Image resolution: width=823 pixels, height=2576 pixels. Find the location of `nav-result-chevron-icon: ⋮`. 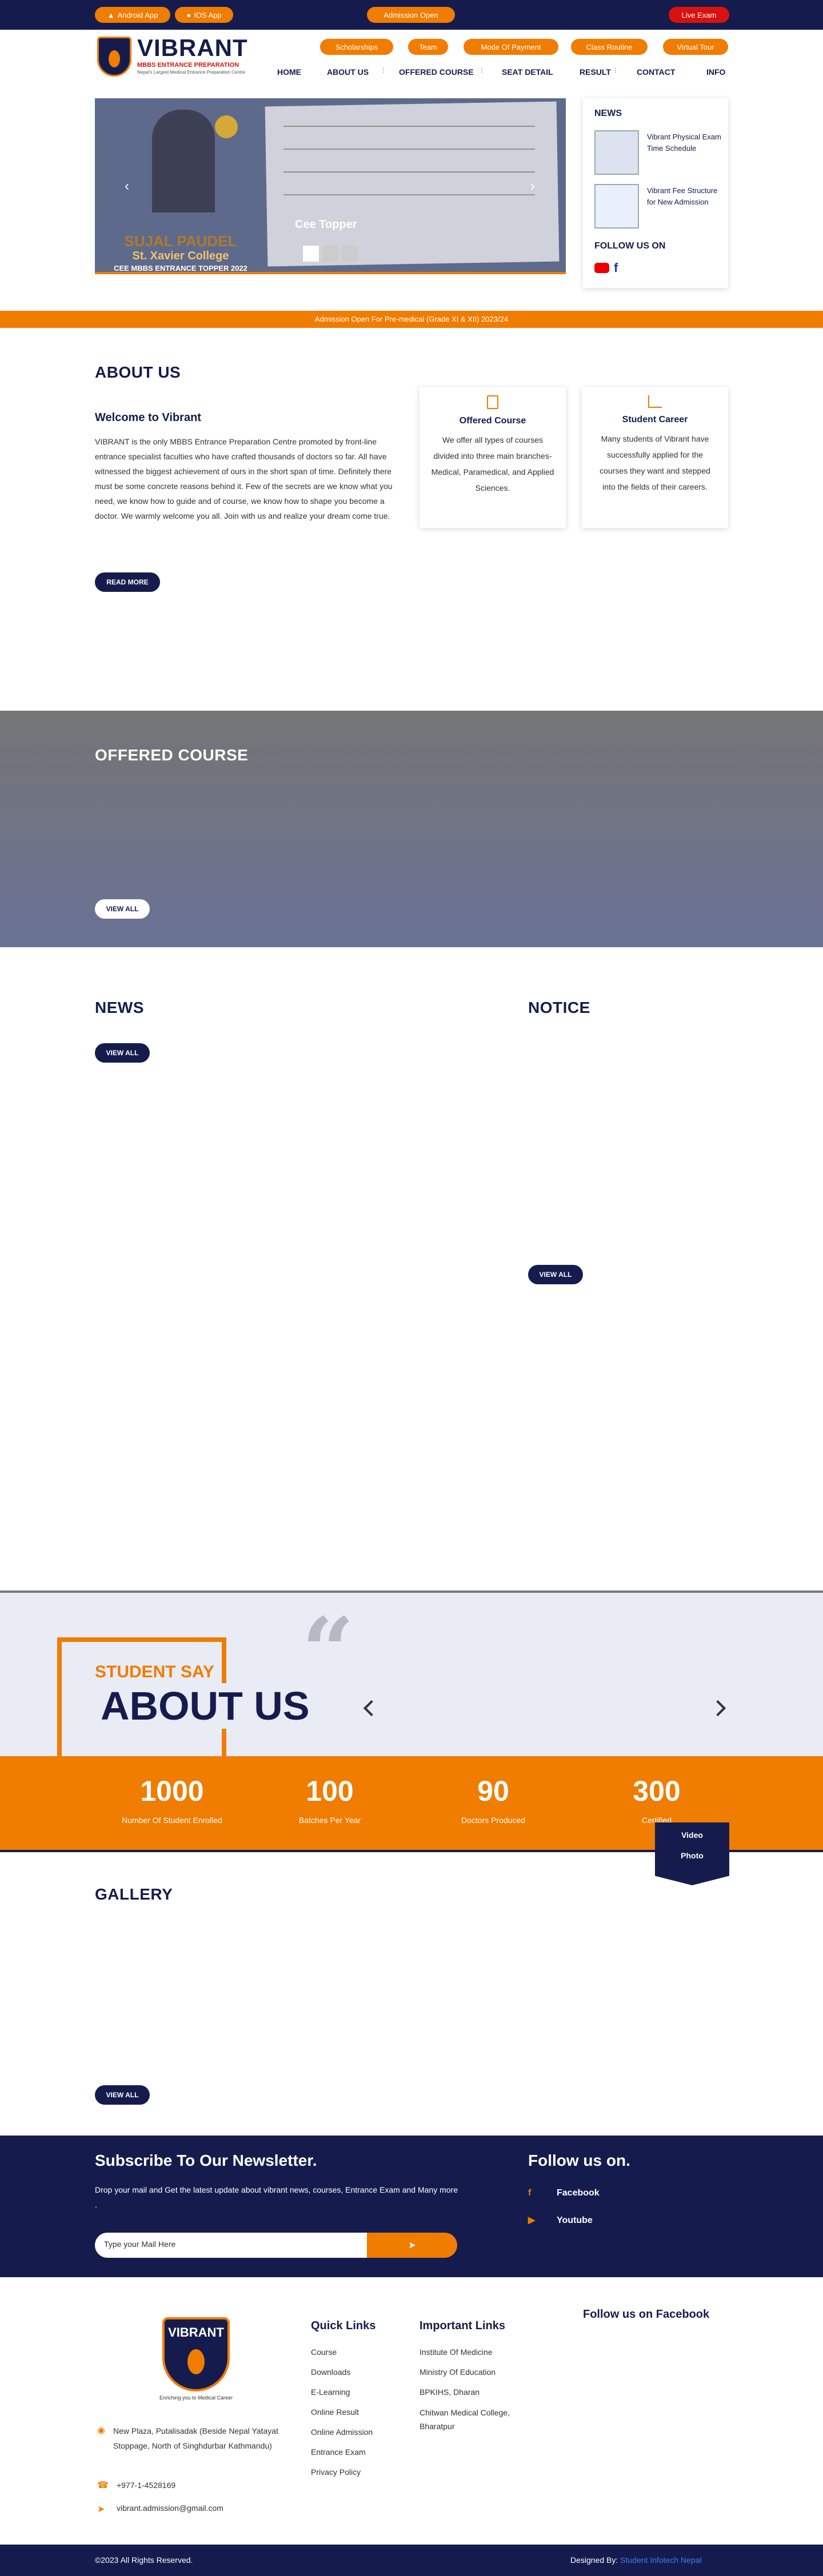

nav-result-chevron-icon: ⋮ is located at coordinates (615, 70).